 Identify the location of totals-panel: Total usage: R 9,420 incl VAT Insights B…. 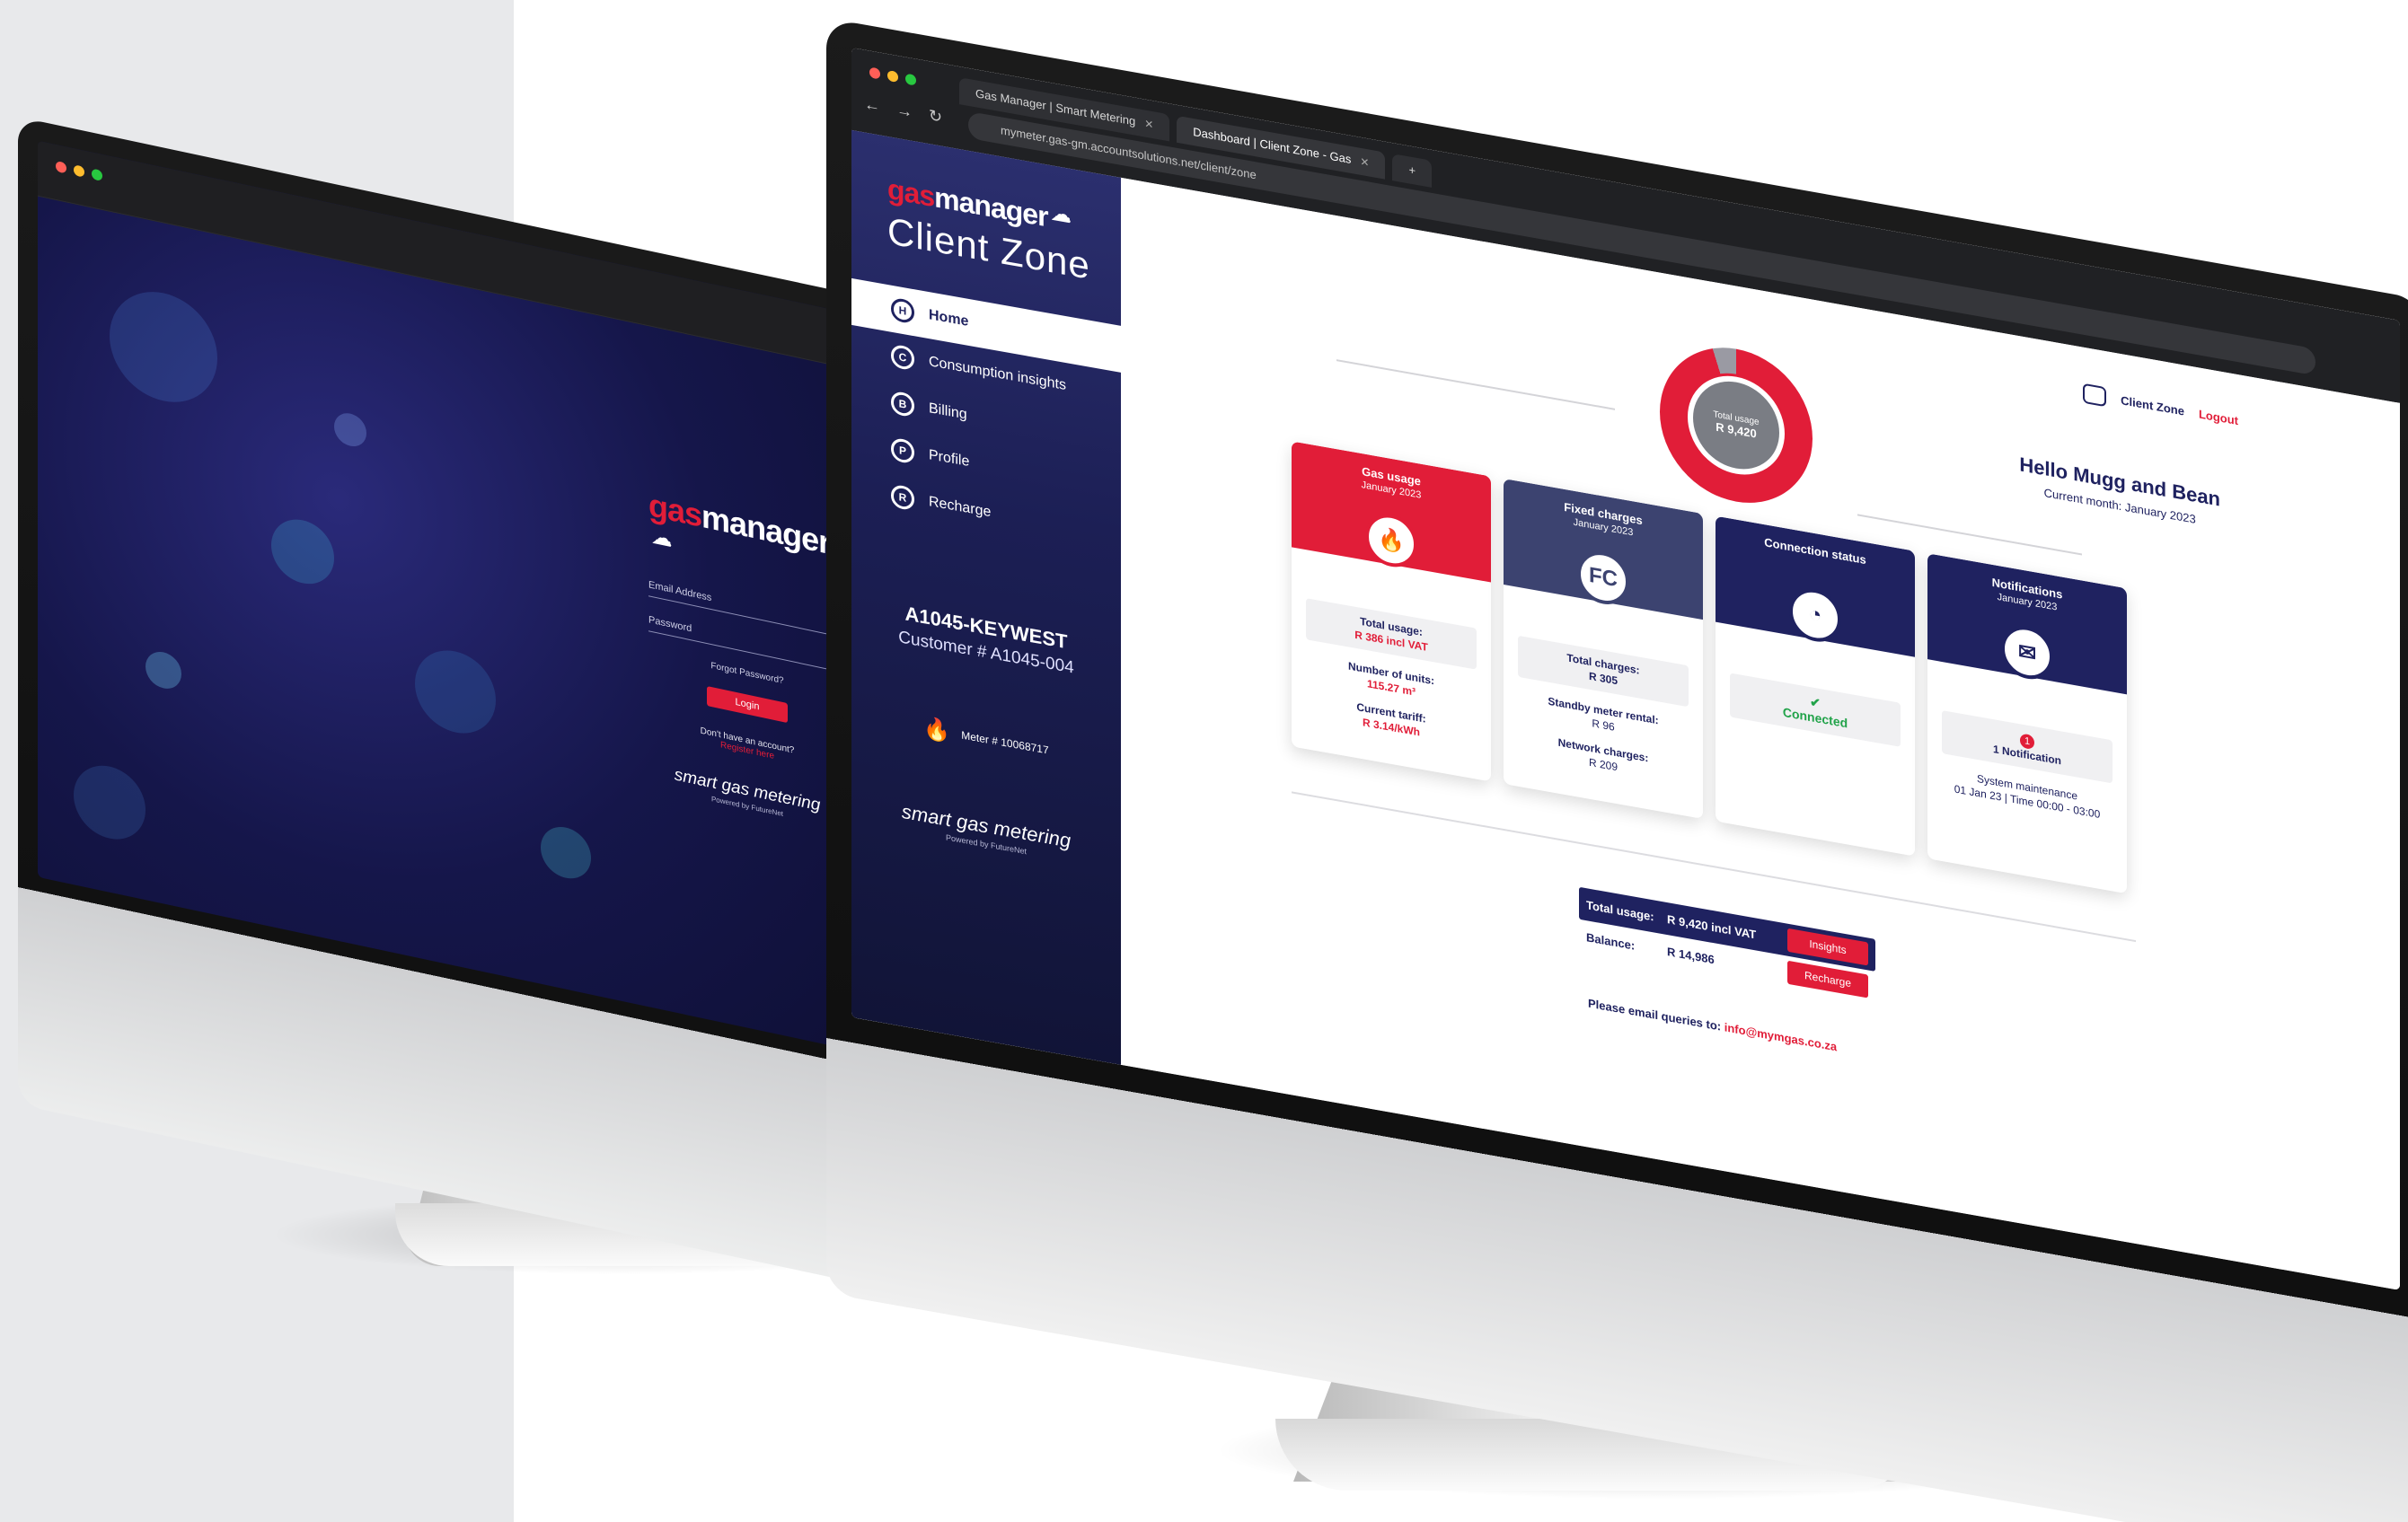
(1727, 945).